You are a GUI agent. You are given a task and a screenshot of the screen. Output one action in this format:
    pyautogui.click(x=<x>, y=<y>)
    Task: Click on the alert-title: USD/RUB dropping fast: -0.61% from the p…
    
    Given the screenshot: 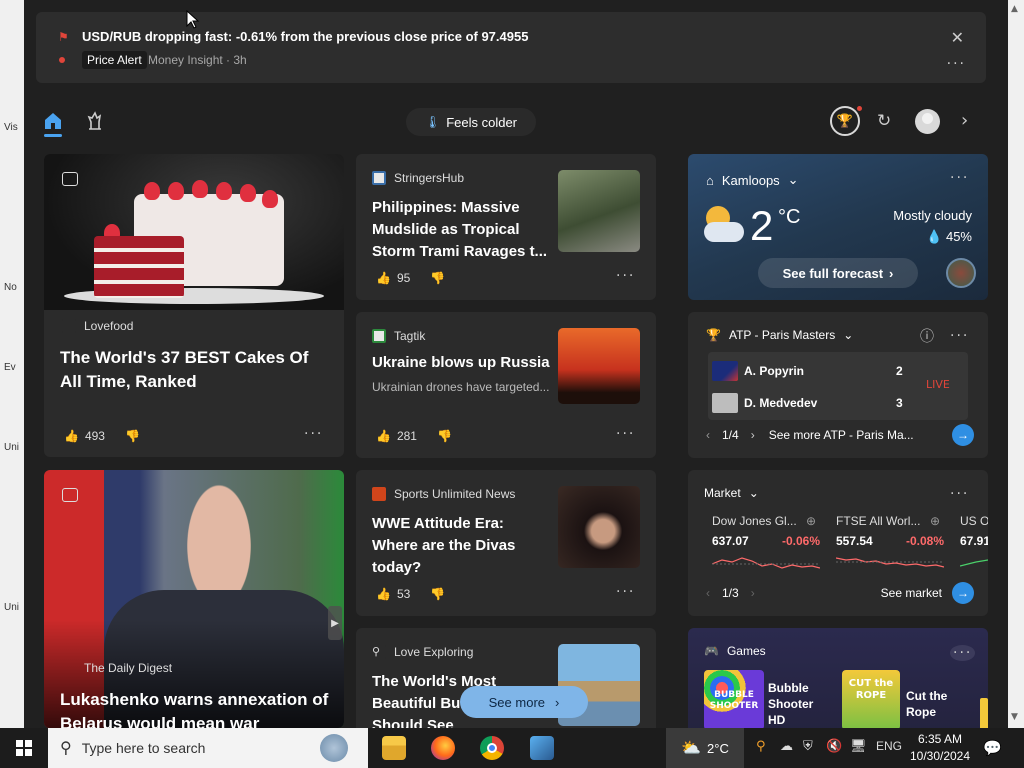 What is the action you would take?
    pyautogui.click(x=305, y=36)
    